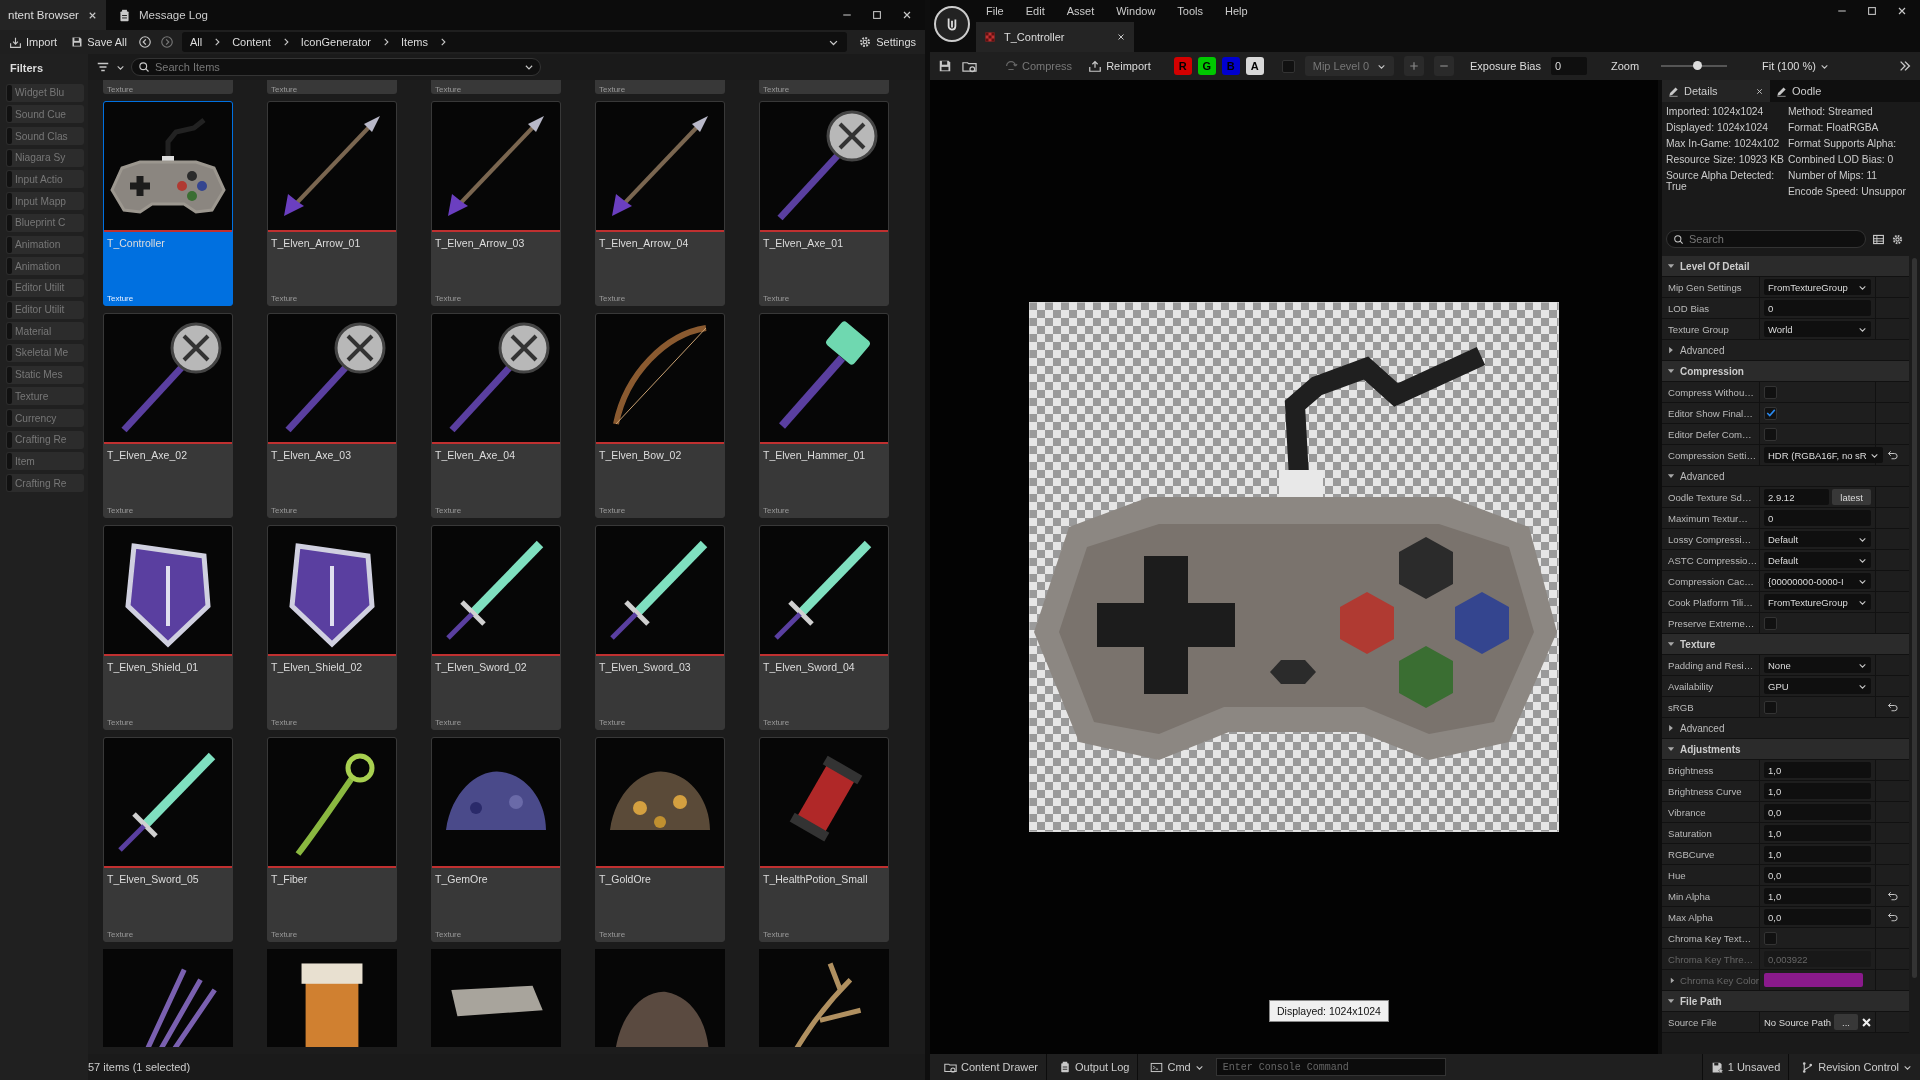 The width and height of the screenshot is (1920, 1080). Describe the element at coordinates (332, 415) in the screenshot. I see `asset-tile: T_Elven_Axe_03 Texture` at that location.